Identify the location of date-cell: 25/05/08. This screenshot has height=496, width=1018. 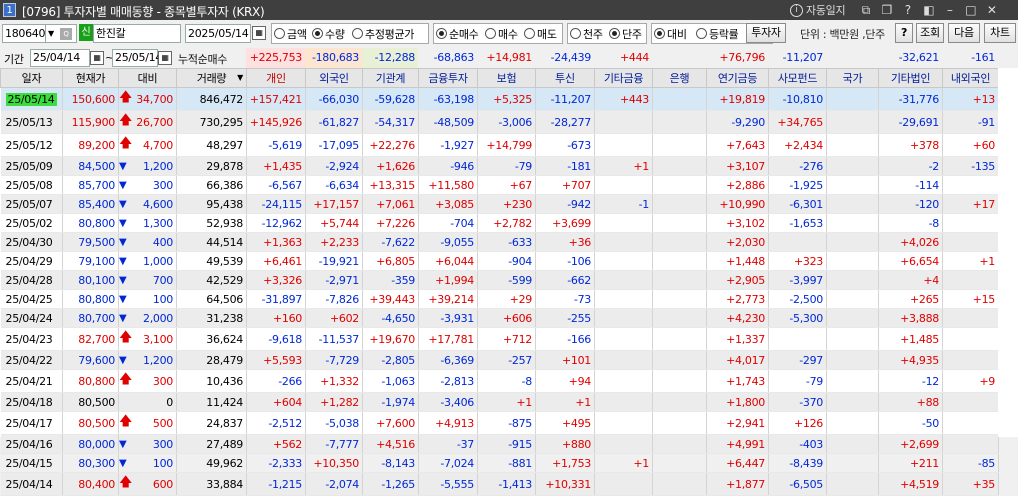
(31, 185).